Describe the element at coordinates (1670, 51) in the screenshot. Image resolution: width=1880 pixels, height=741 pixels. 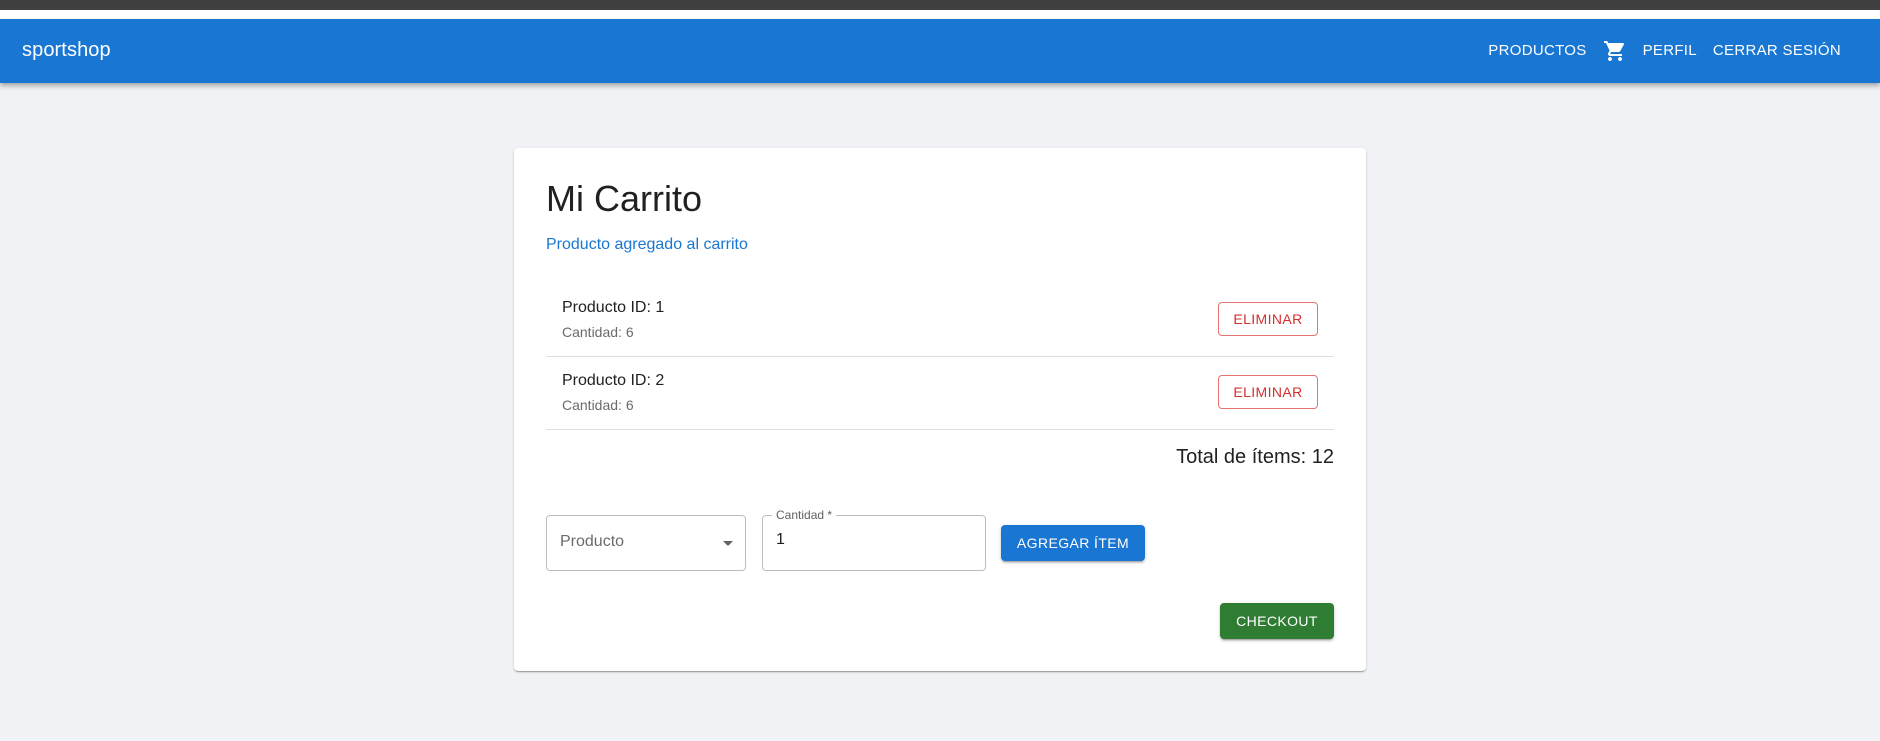
I see `nav-profile-button: PERFIL` at that location.